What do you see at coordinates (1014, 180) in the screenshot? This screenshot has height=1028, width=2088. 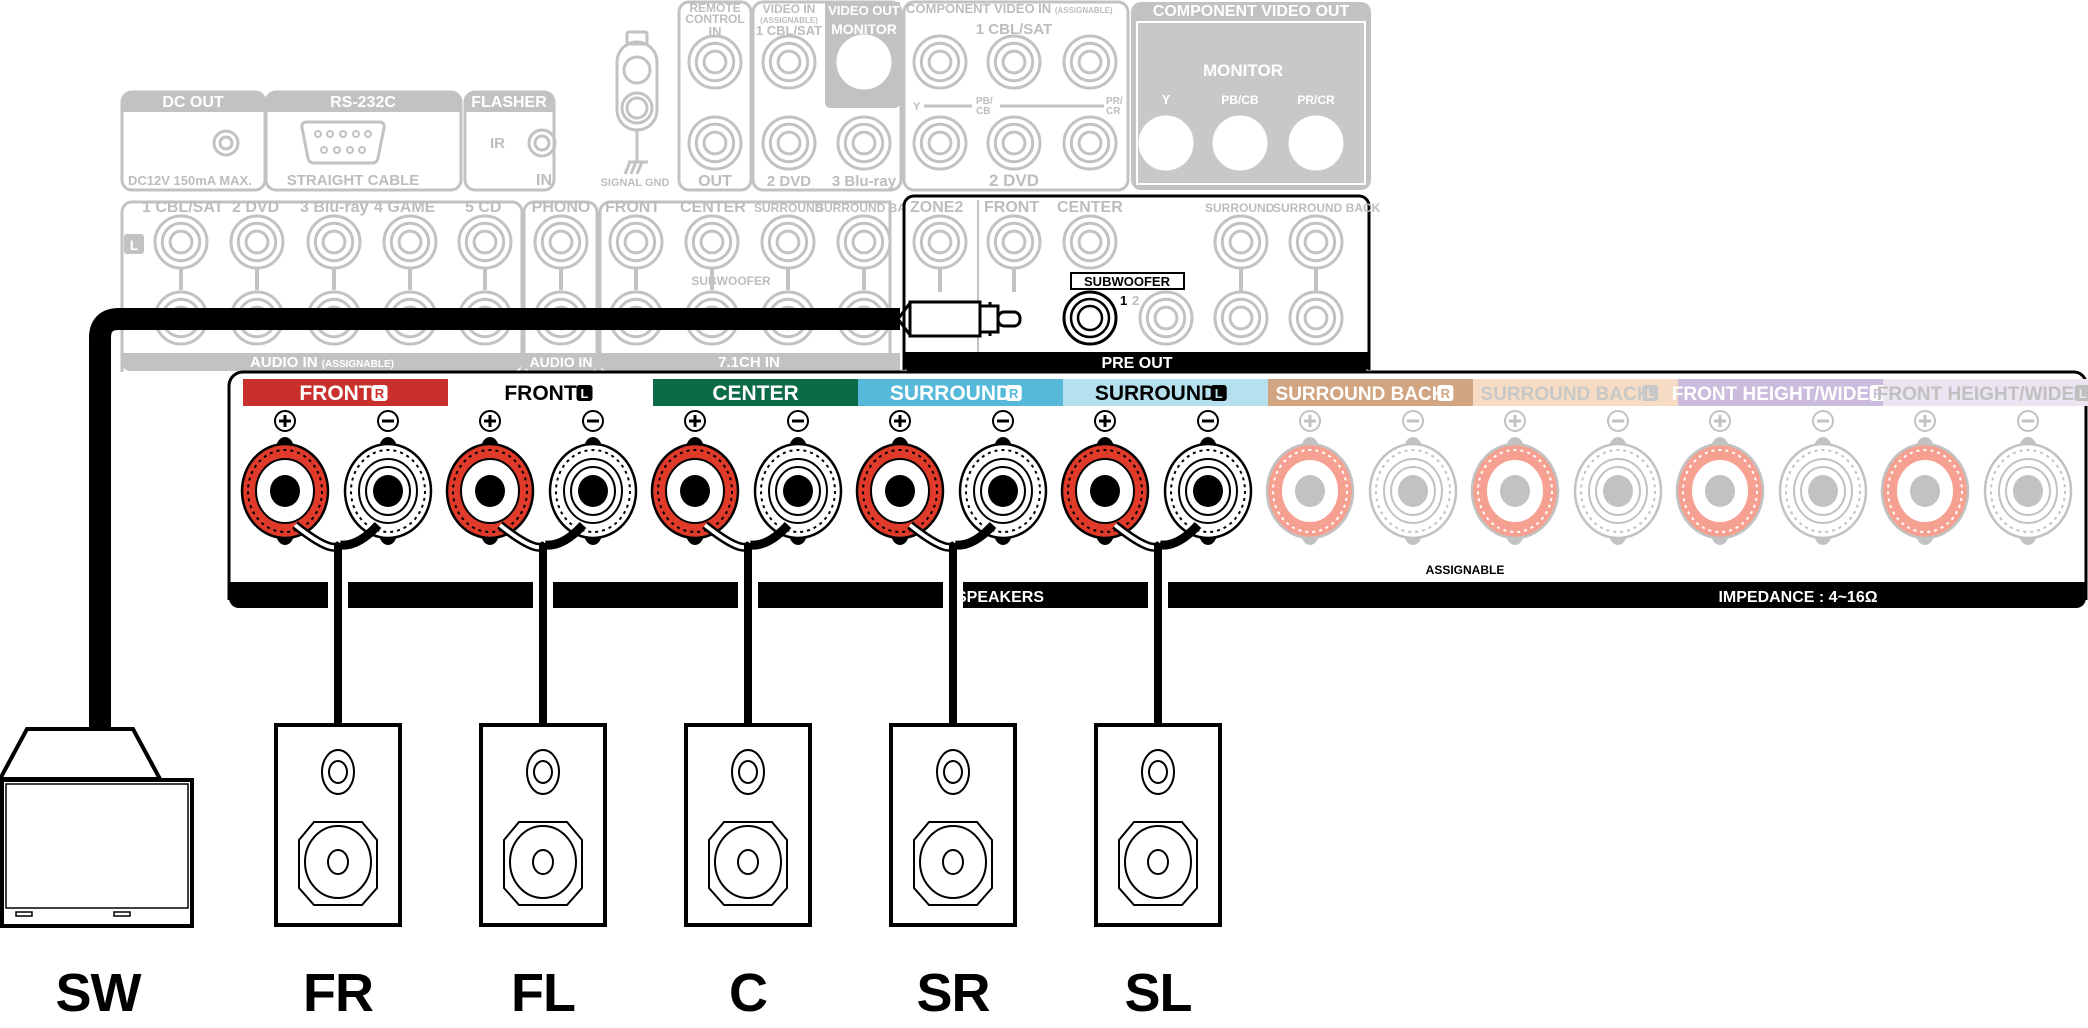 I see `component-in-bottom-label: 2 DVD` at bounding box center [1014, 180].